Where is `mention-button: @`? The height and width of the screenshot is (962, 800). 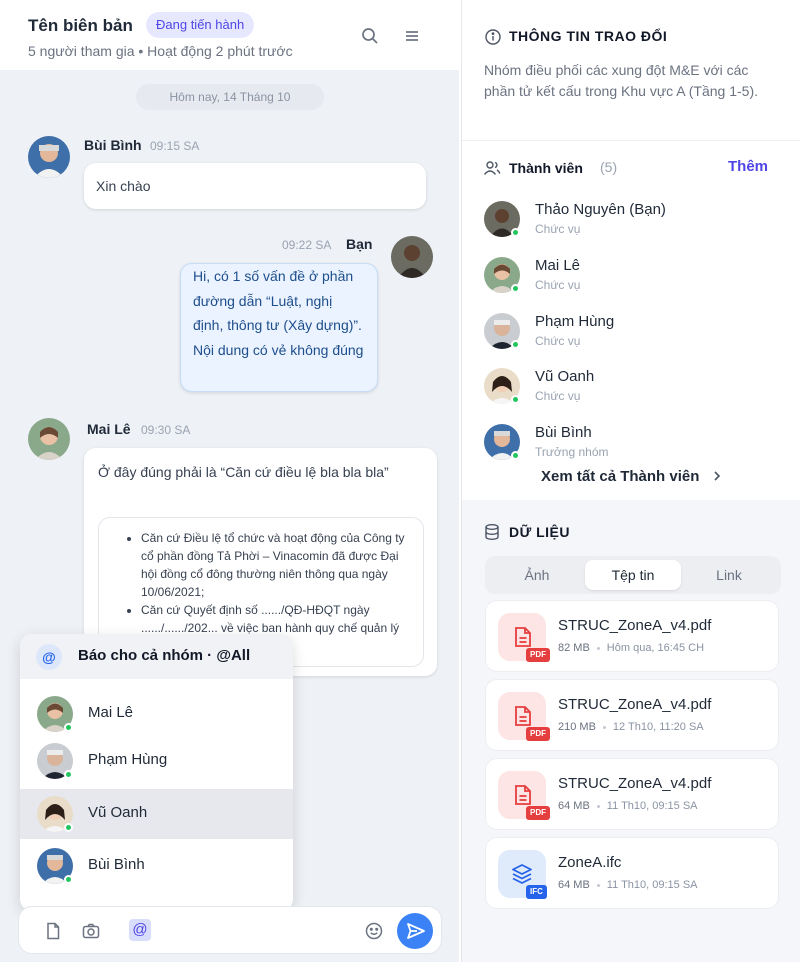 mention-button: @ is located at coordinates (140, 930).